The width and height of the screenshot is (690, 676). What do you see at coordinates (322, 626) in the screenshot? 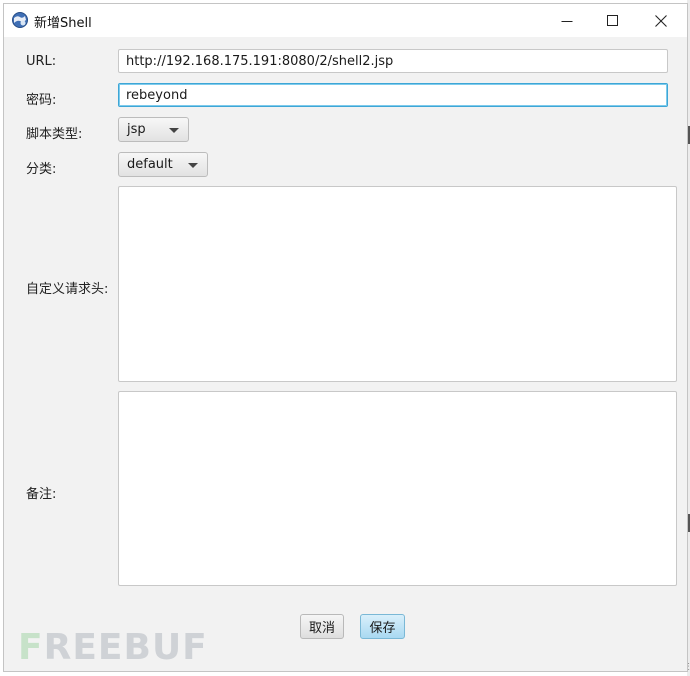
I see `cancel-button: 取消` at bounding box center [322, 626].